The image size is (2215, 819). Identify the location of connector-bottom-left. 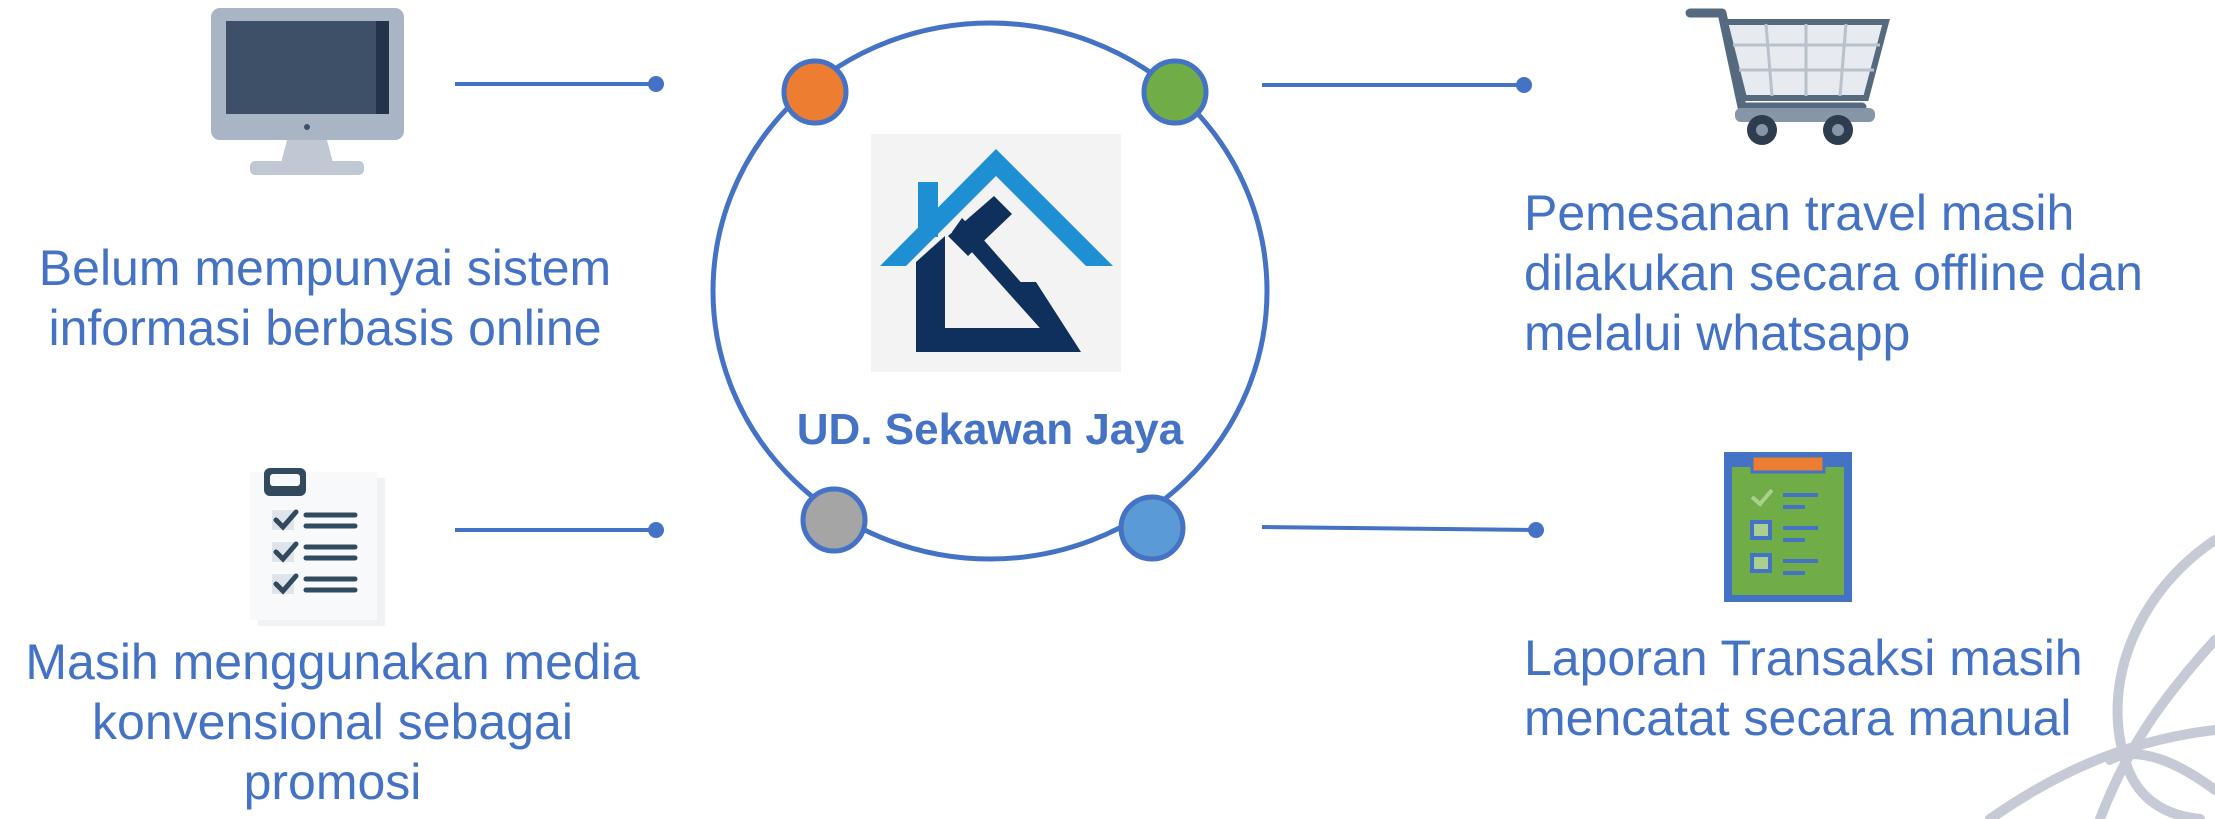
(559, 530).